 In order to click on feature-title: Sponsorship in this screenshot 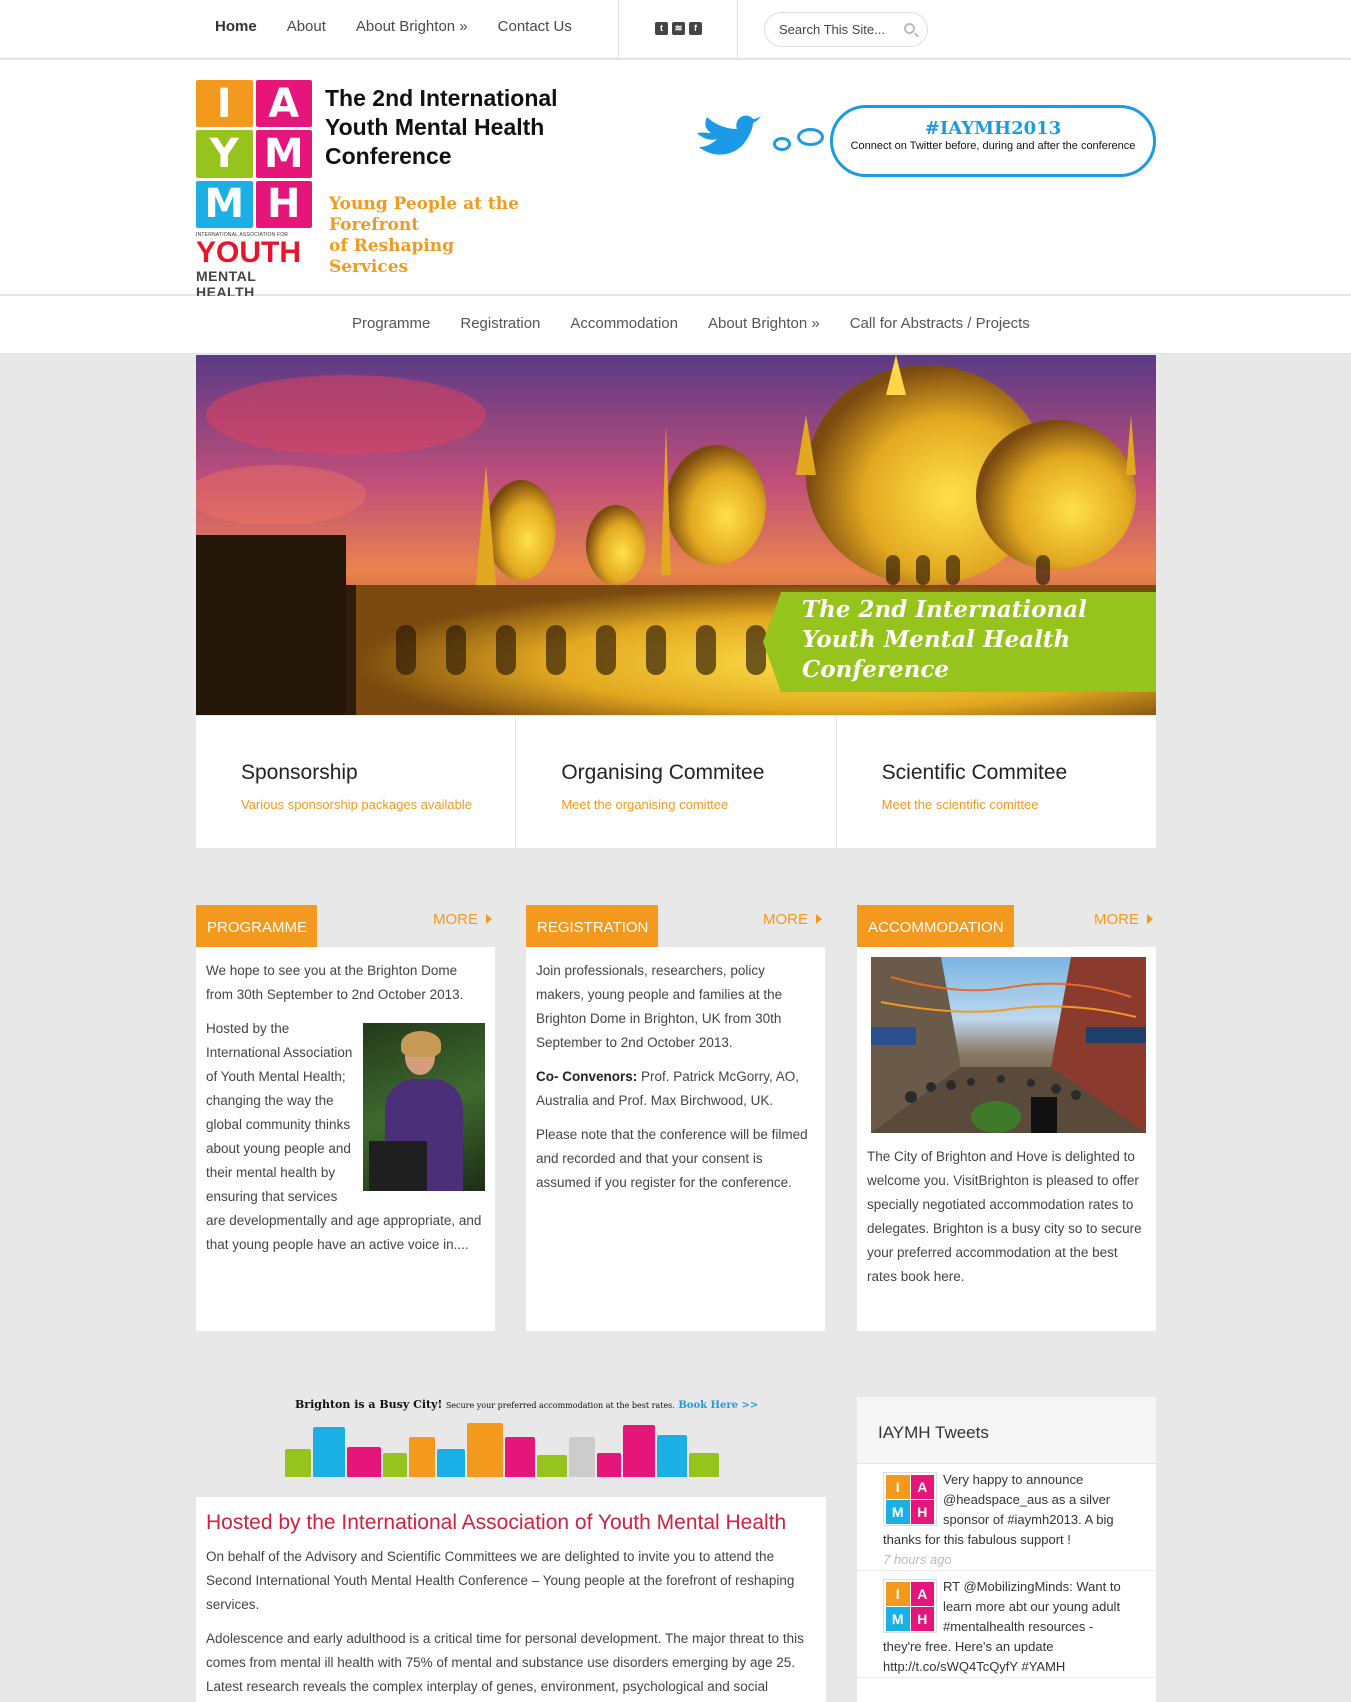, I will do `click(378, 773)`.